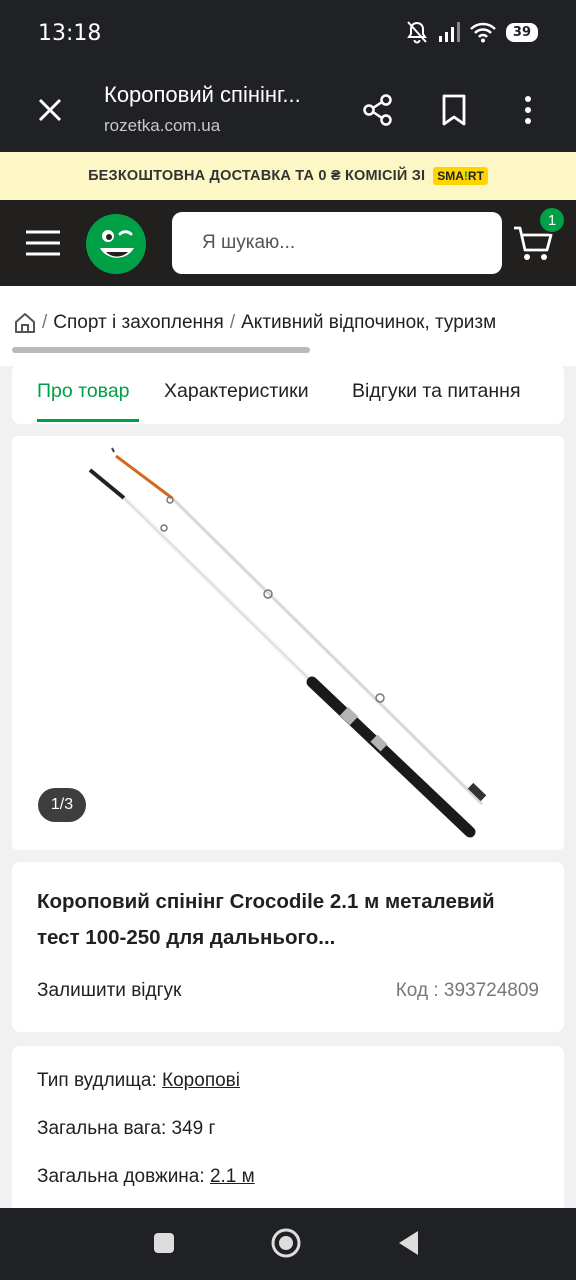 Image resolution: width=576 pixels, height=1280 pixels. I want to click on spec-label: Загальна довжина:, so click(121, 1176).